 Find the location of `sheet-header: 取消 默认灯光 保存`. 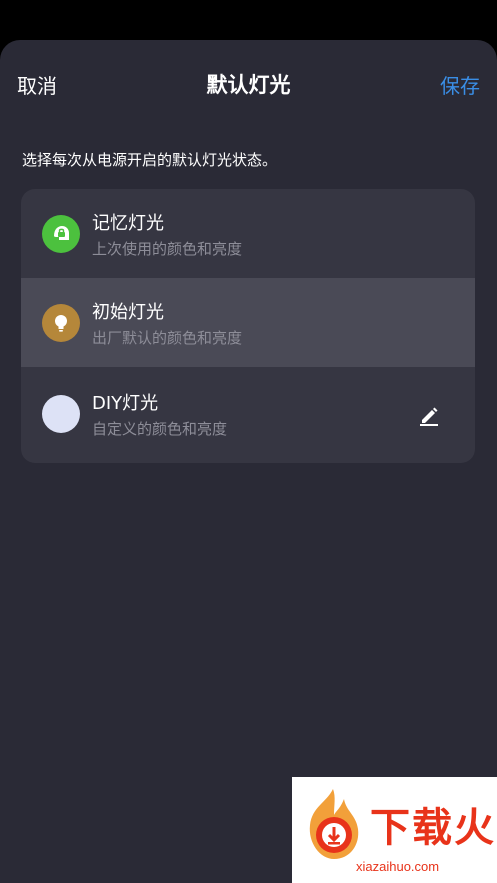

sheet-header: 取消 默认灯光 保存 is located at coordinates (248, 82).